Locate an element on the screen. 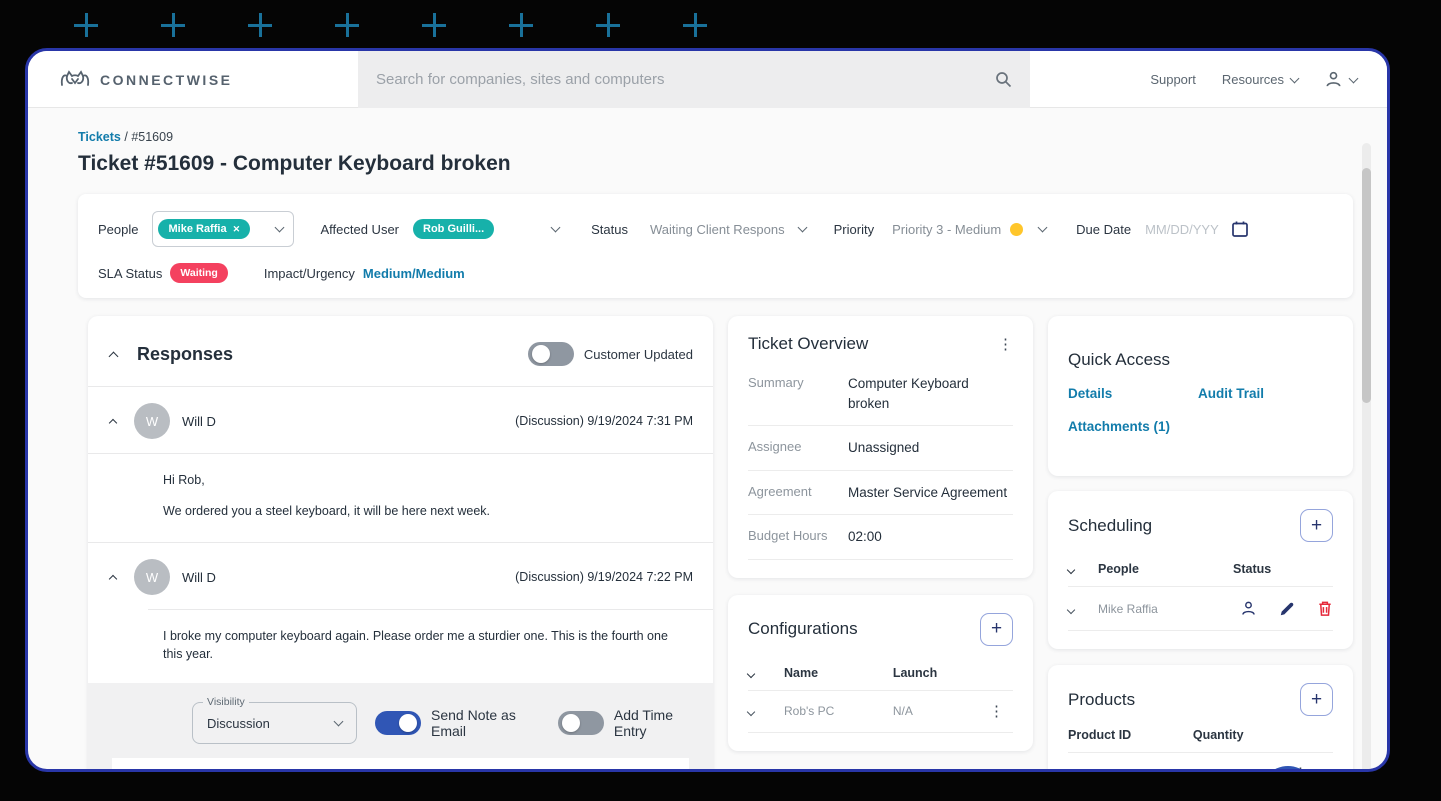 Image resolution: width=1441 pixels, height=801 pixels. ticket-overview-header: Ticket Overview ⋮ is located at coordinates (880, 344).